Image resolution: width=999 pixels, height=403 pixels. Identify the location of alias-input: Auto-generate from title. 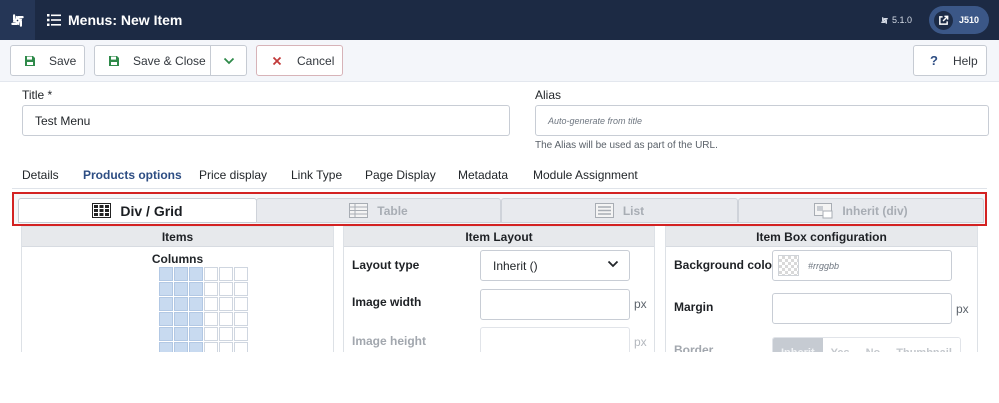
(762, 120).